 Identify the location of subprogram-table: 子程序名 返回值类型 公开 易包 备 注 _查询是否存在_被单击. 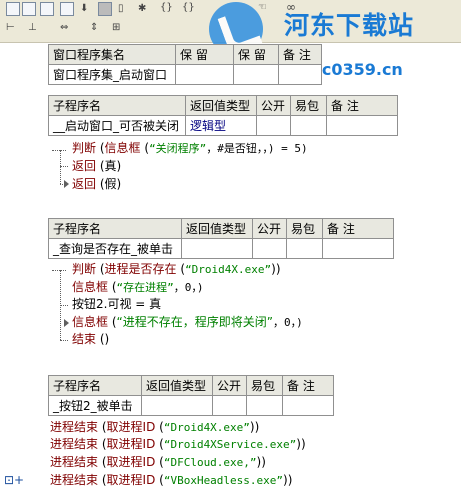
(221, 238).